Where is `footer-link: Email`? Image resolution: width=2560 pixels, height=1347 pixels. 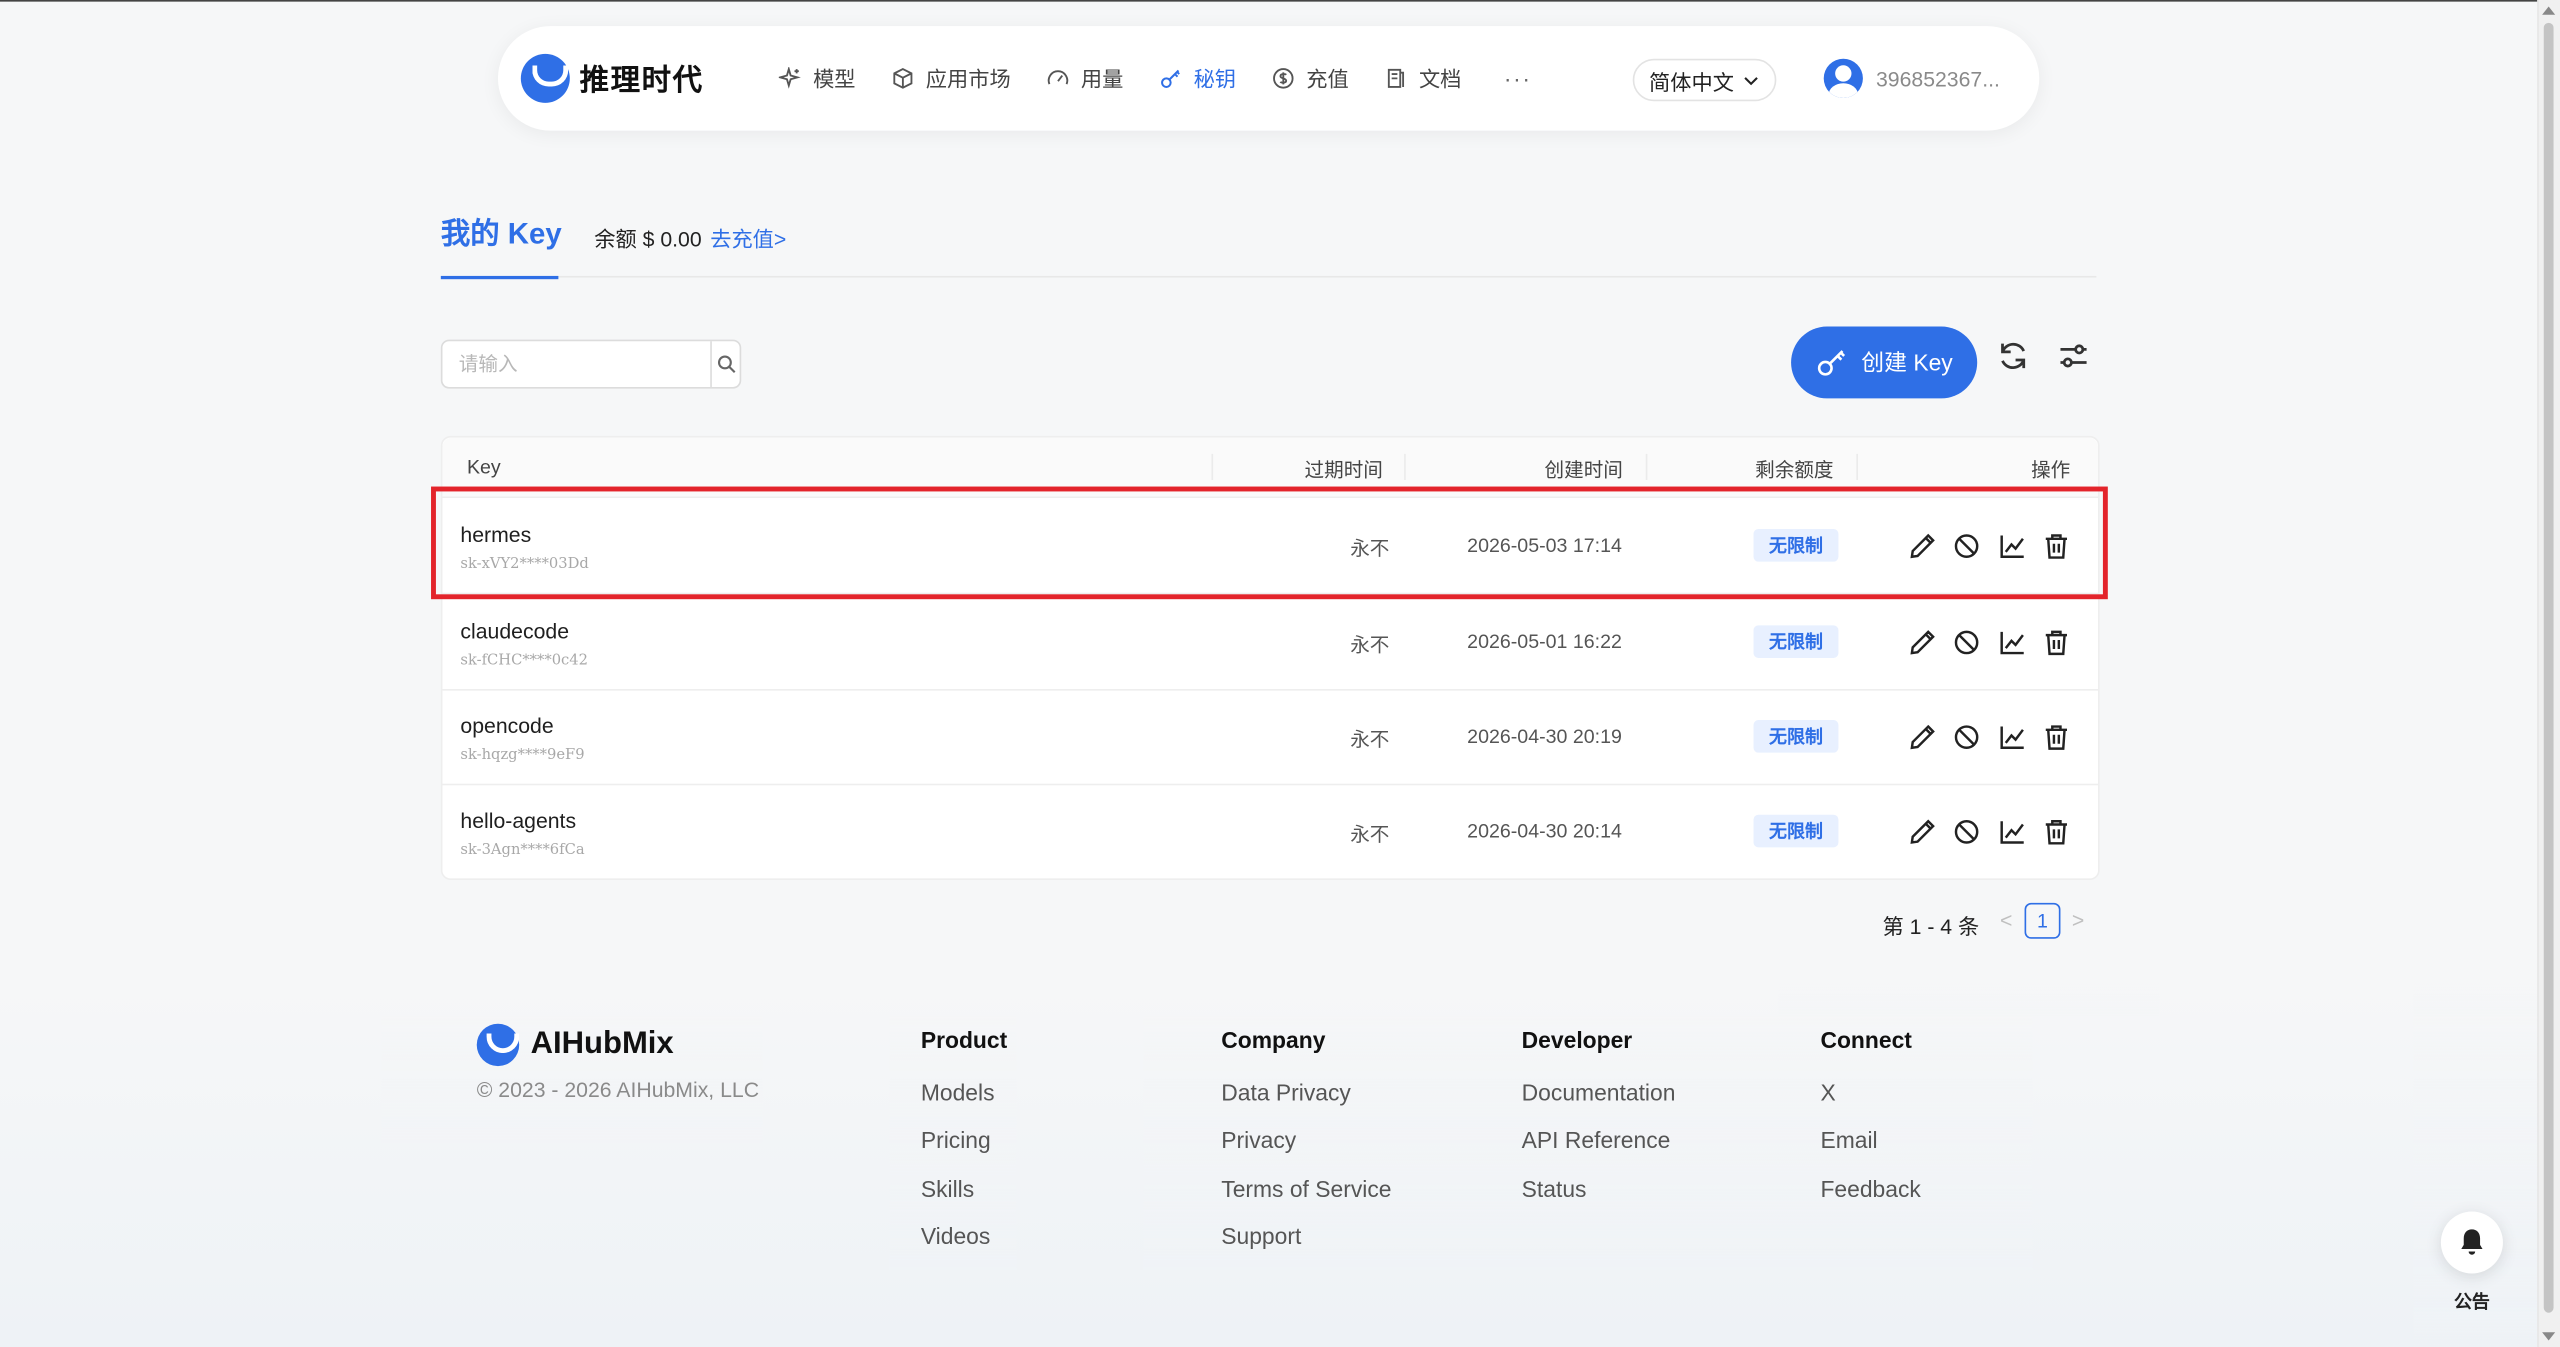 footer-link: Email is located at coordinates (1870, 1151).